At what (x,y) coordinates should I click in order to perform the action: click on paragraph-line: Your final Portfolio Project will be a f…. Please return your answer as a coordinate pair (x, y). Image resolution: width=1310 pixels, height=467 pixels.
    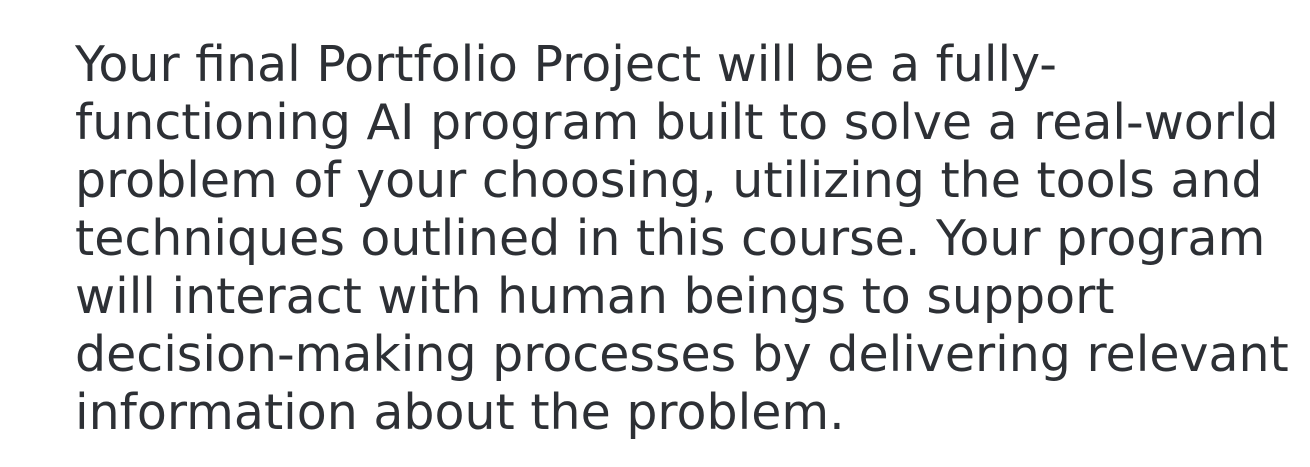
    Looking at the image, I should click on (566, 64).